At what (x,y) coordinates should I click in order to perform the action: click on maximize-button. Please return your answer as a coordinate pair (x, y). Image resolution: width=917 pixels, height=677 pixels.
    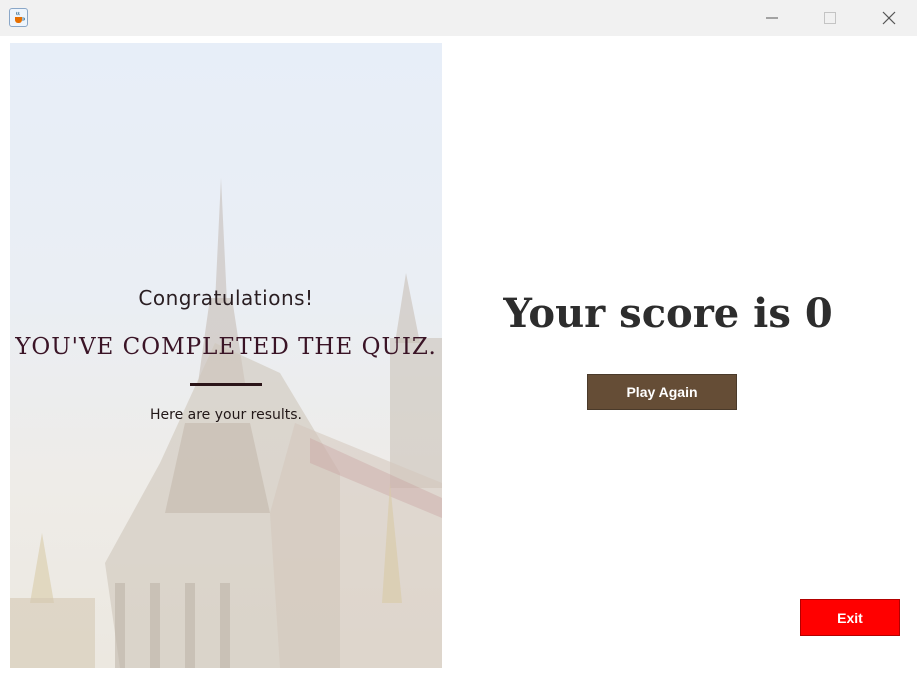
    Looking at the image, I should click on (830, 18).